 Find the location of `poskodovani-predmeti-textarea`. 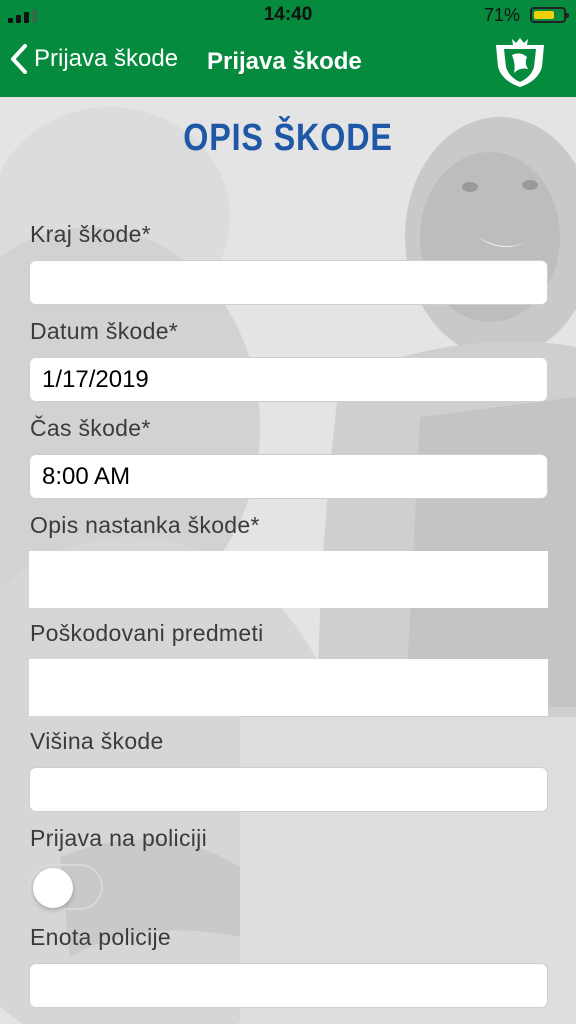

poskodovani-predmeti-textarea is located at coordinates (288, 687).